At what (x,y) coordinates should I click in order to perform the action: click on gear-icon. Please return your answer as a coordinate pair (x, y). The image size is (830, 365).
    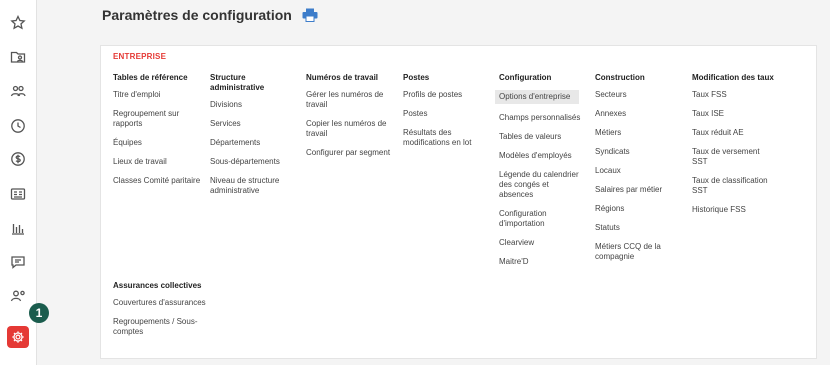
    Looking at the image, I should click on (18, 337).